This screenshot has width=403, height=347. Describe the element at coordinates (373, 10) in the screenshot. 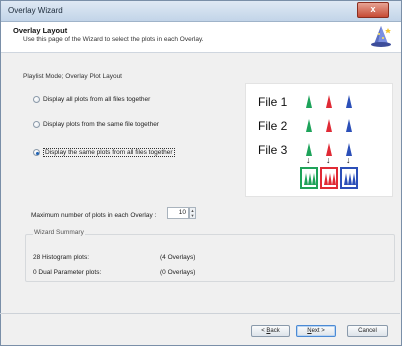

I see `close-button: x` at that location.